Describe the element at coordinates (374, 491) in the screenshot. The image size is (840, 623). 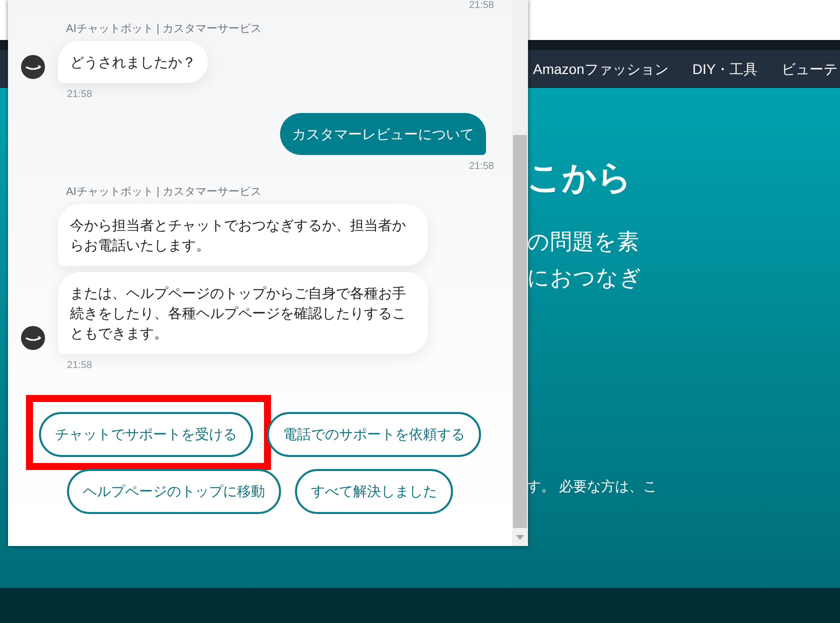
I see `option-button: すべて解決しました` at that location.